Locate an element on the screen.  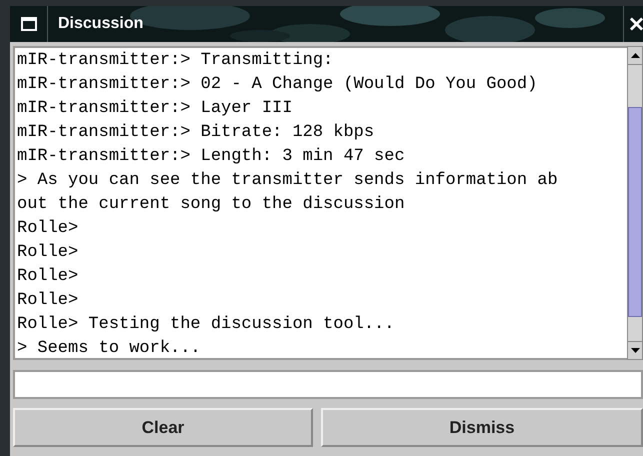
log-line: mIR-transmitter:> Length: 3 min 47 sec is located at coordinates (211, 157).